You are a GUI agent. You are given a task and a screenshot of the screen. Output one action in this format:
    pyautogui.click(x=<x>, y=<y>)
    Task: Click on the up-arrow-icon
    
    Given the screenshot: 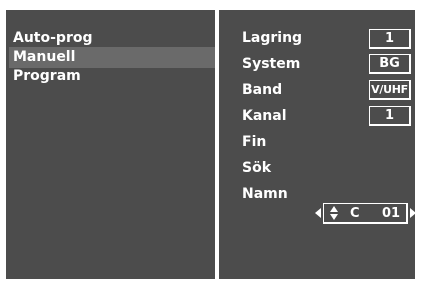 What is the action you would take?
    pyautogui.click(x=334, y=209)
    